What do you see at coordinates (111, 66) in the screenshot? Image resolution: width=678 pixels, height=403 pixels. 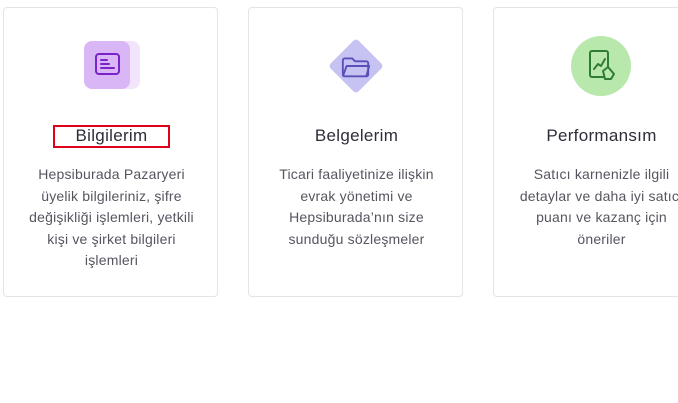 I see `profile-document-icon` at bounding box center [111, 66].